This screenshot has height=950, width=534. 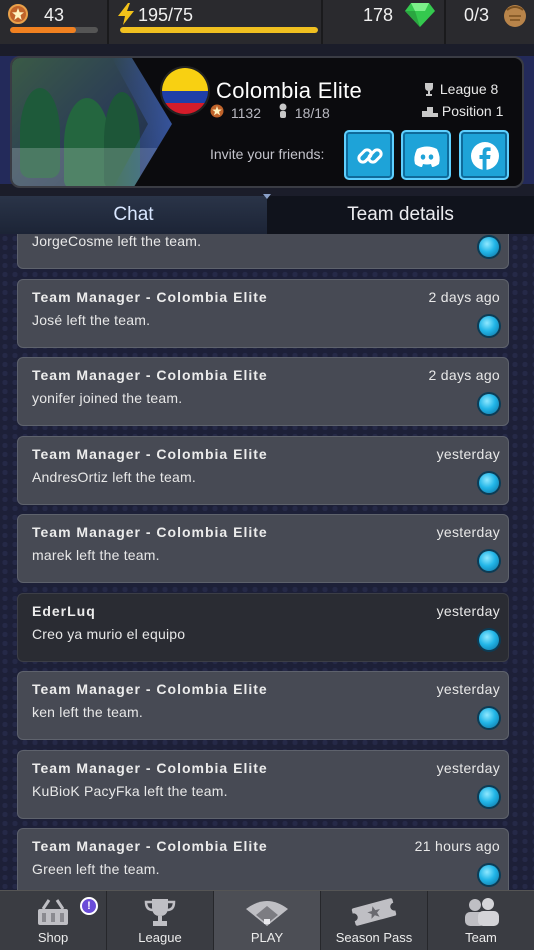 What do you see at coordinates (457, 846) in the screenshot?
I see `message-time: 21 hours ago` at bounding box center [457, 846].